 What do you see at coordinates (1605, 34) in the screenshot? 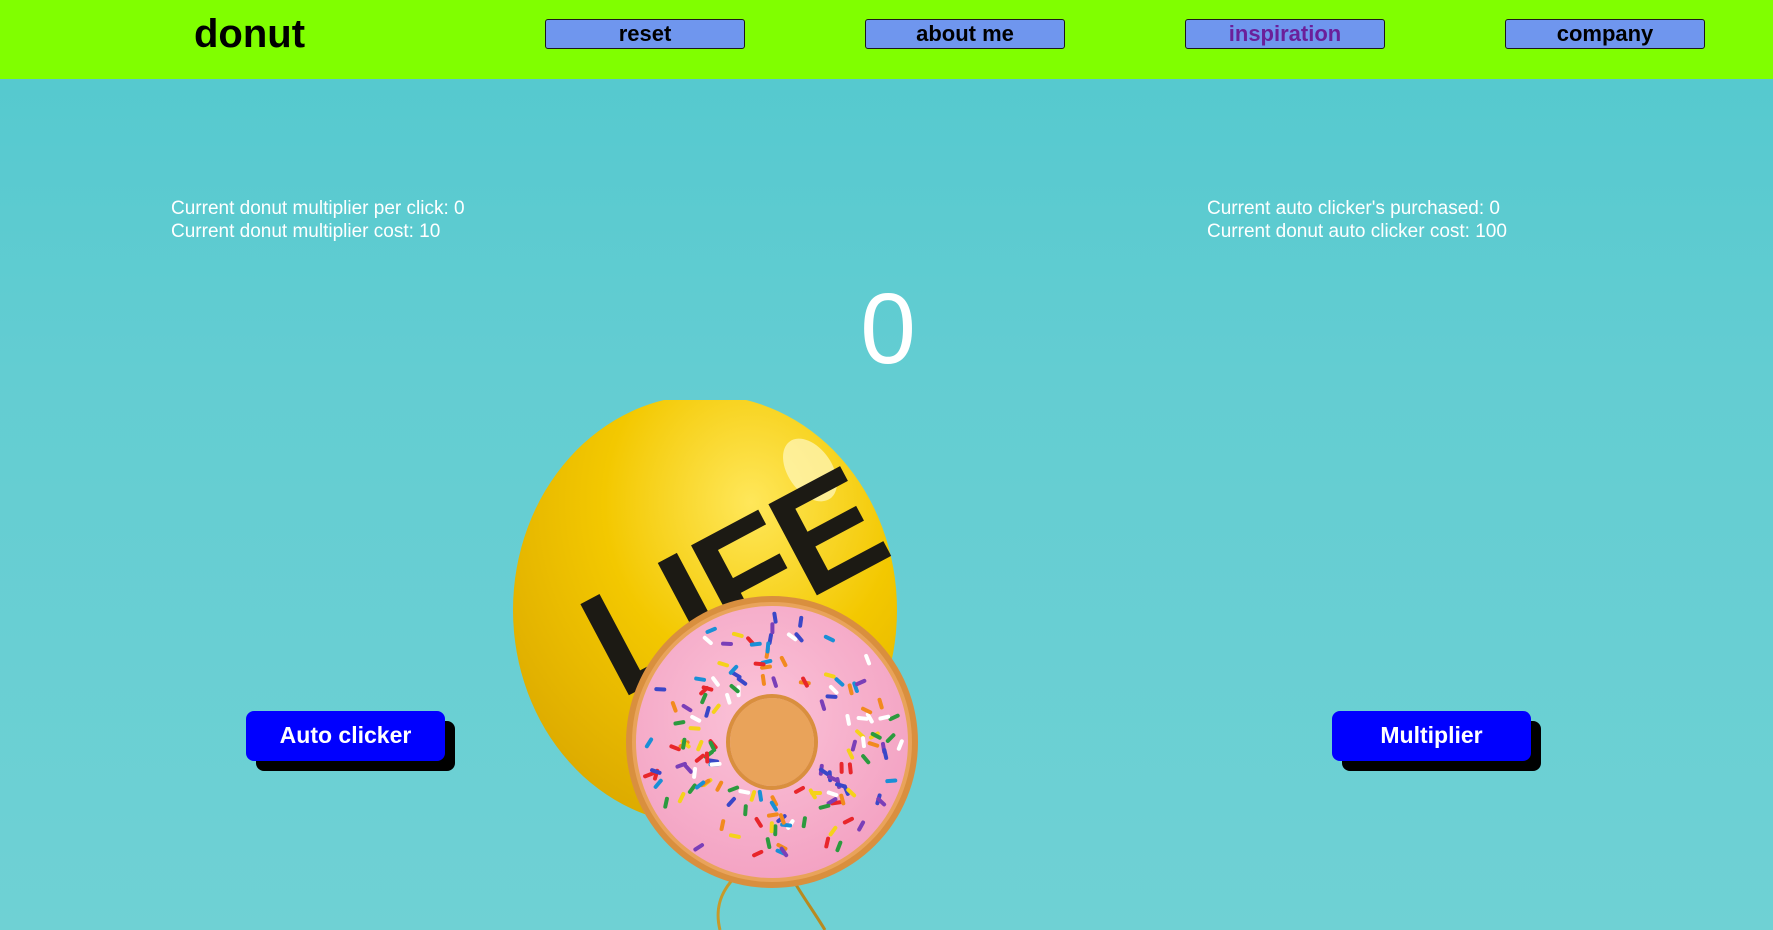
I see `nav-company-button: company` at bounding box center [1605, 34].